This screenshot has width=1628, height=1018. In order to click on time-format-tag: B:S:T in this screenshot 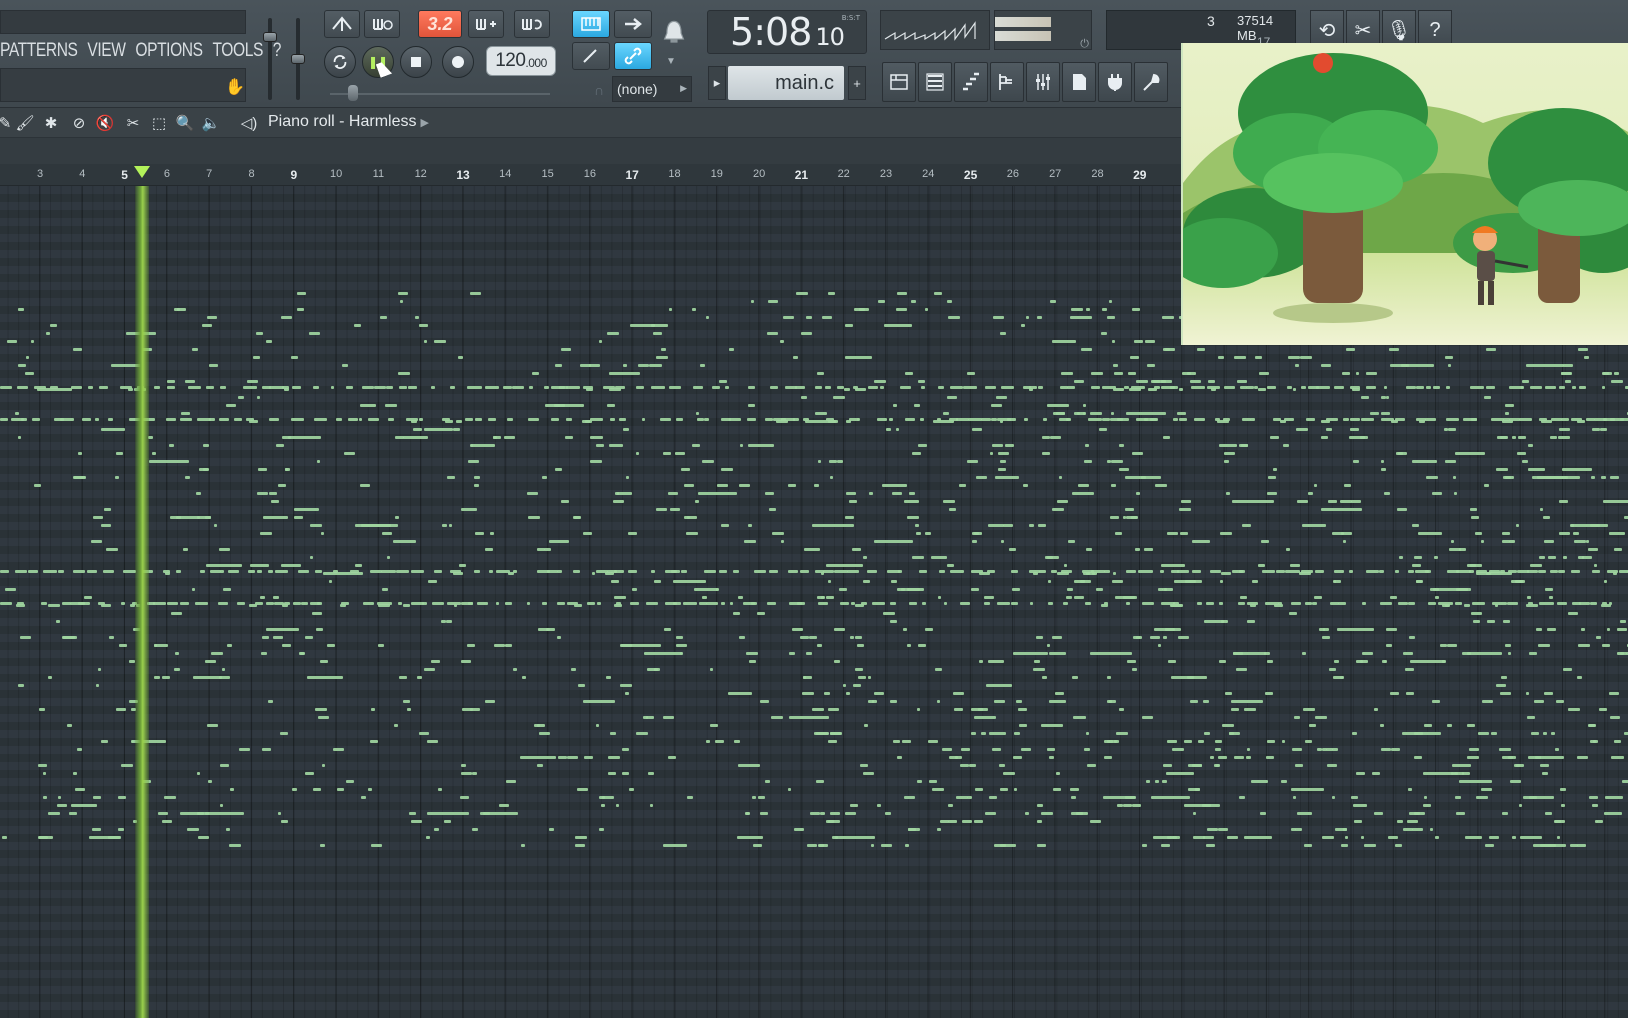, I will do `click(851, 18)`.